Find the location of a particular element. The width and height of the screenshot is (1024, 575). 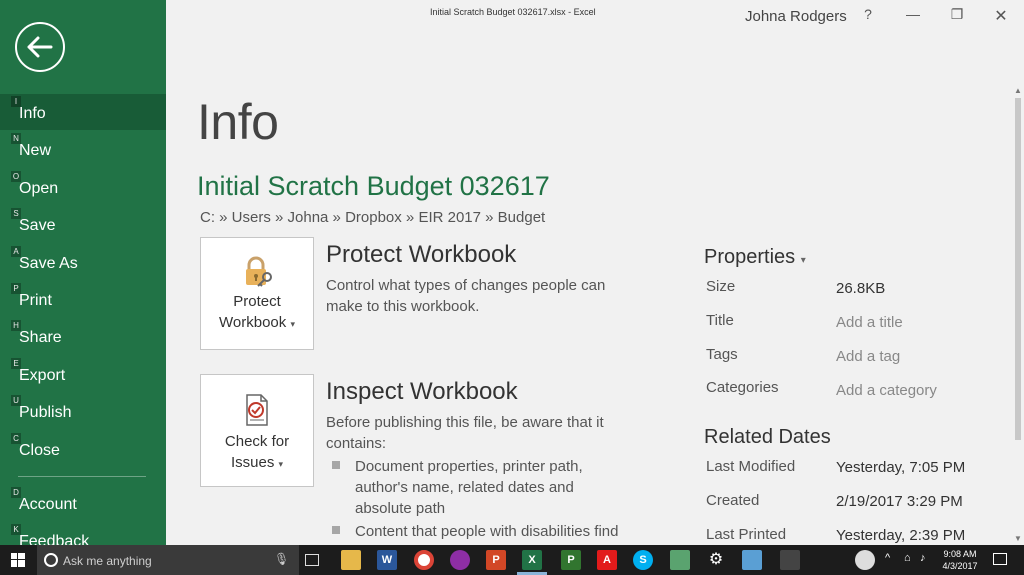

taskbar-search: Ask me anything 🎙 is located at coordinates (168, 560).